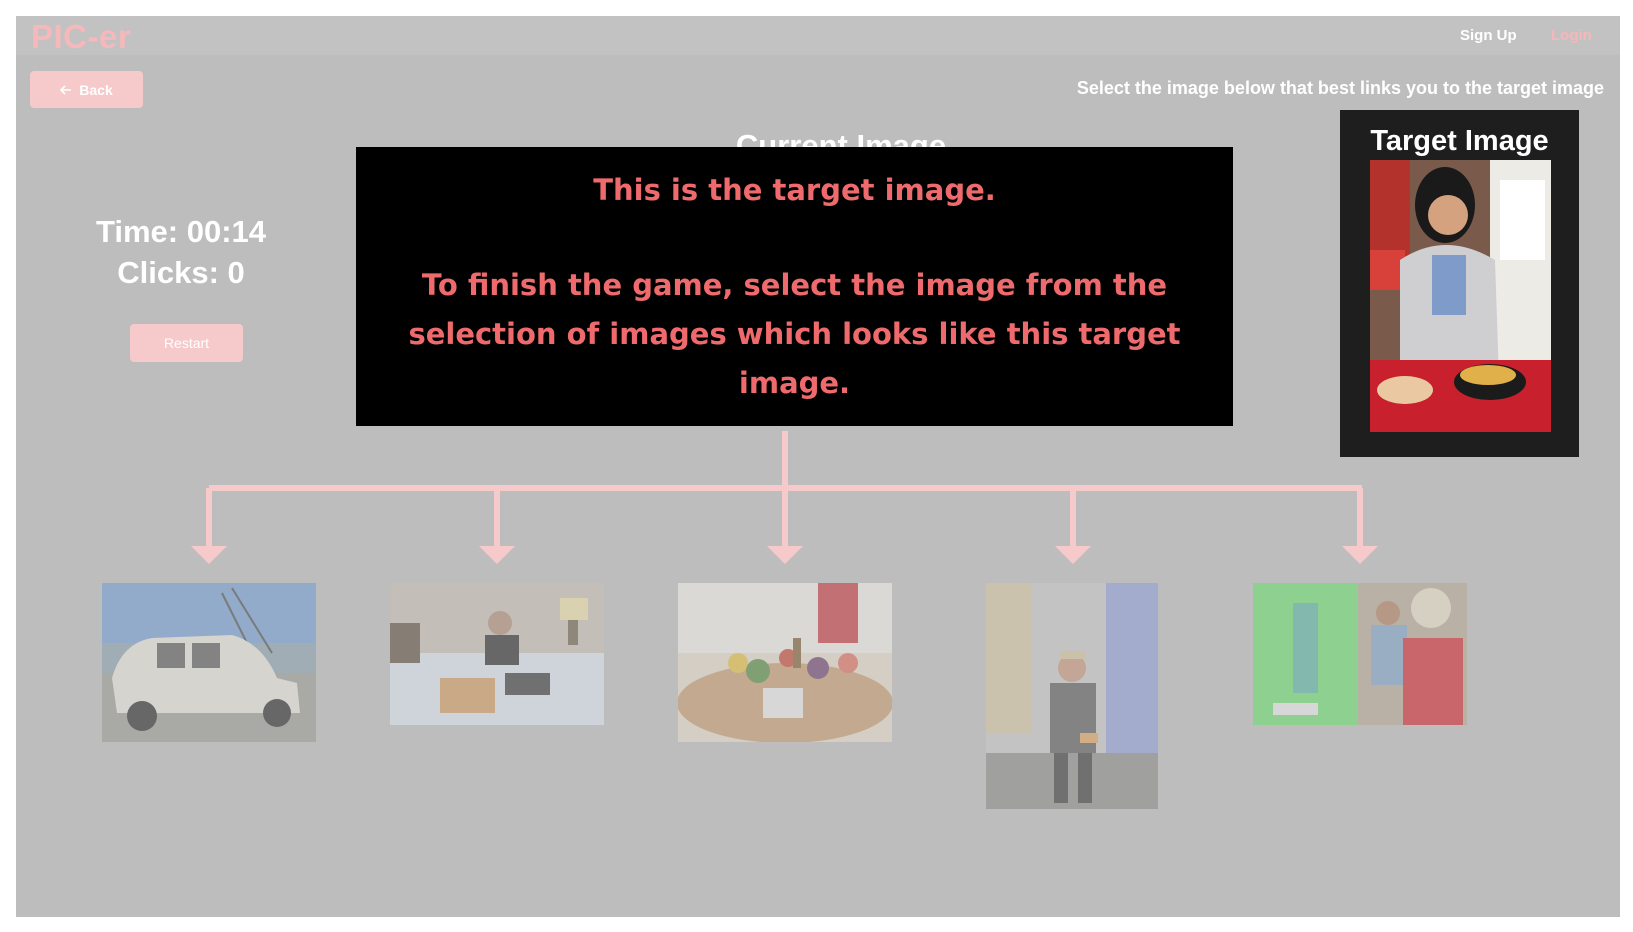 The width and height of the screenshot is (1633, 932). I want to click on target-image, so click(1460, 296).